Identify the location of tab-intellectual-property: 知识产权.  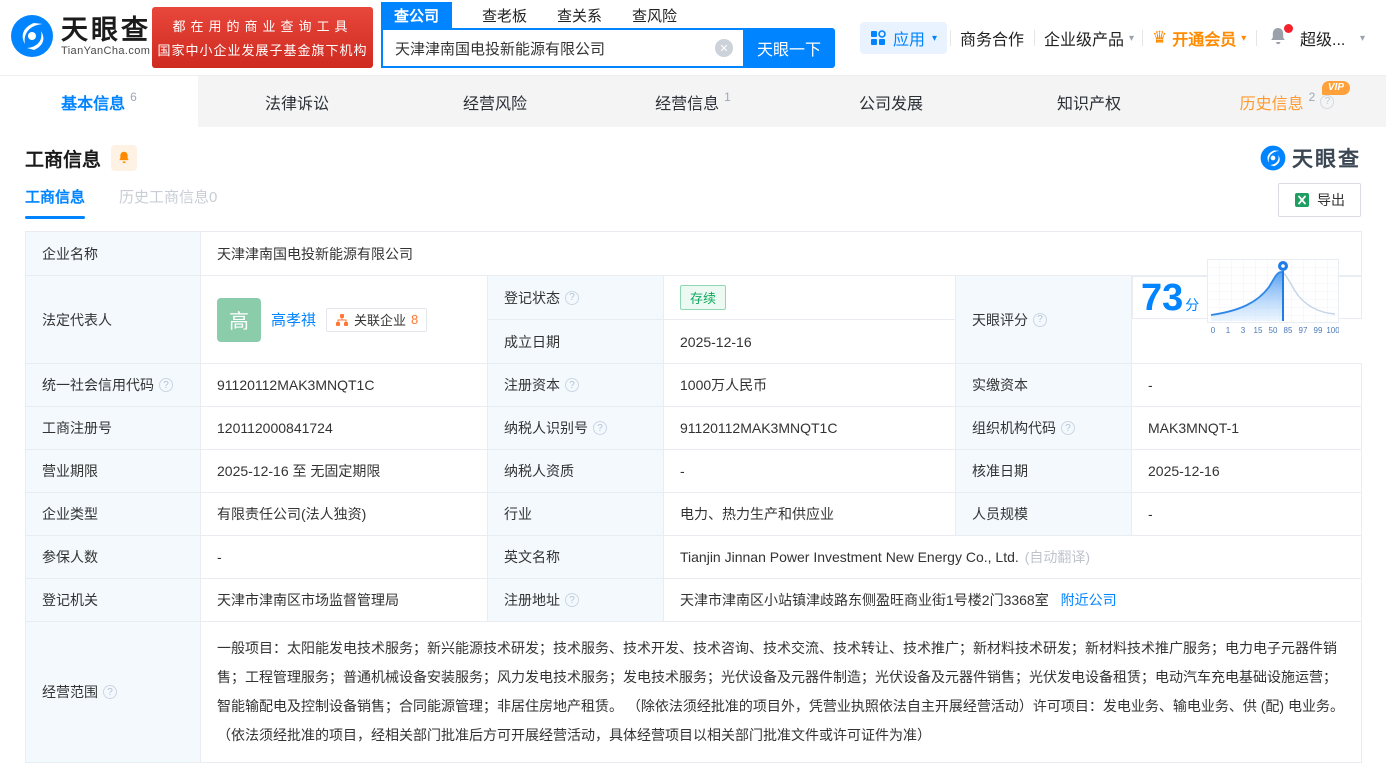
(1089, 101).